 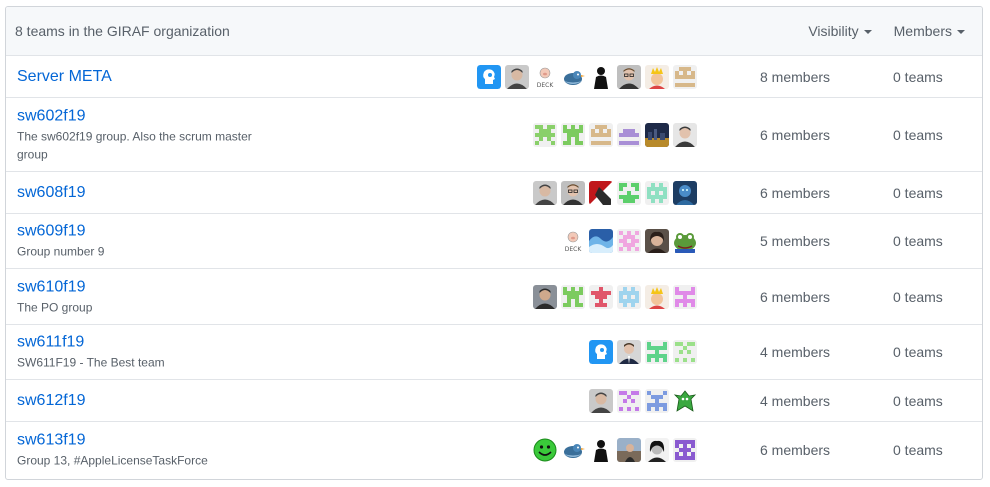 What do you see at coordinates (147, 116) in the screenshot?
I see `team-name-link: sw602f19` at bounding box center [147, 116].